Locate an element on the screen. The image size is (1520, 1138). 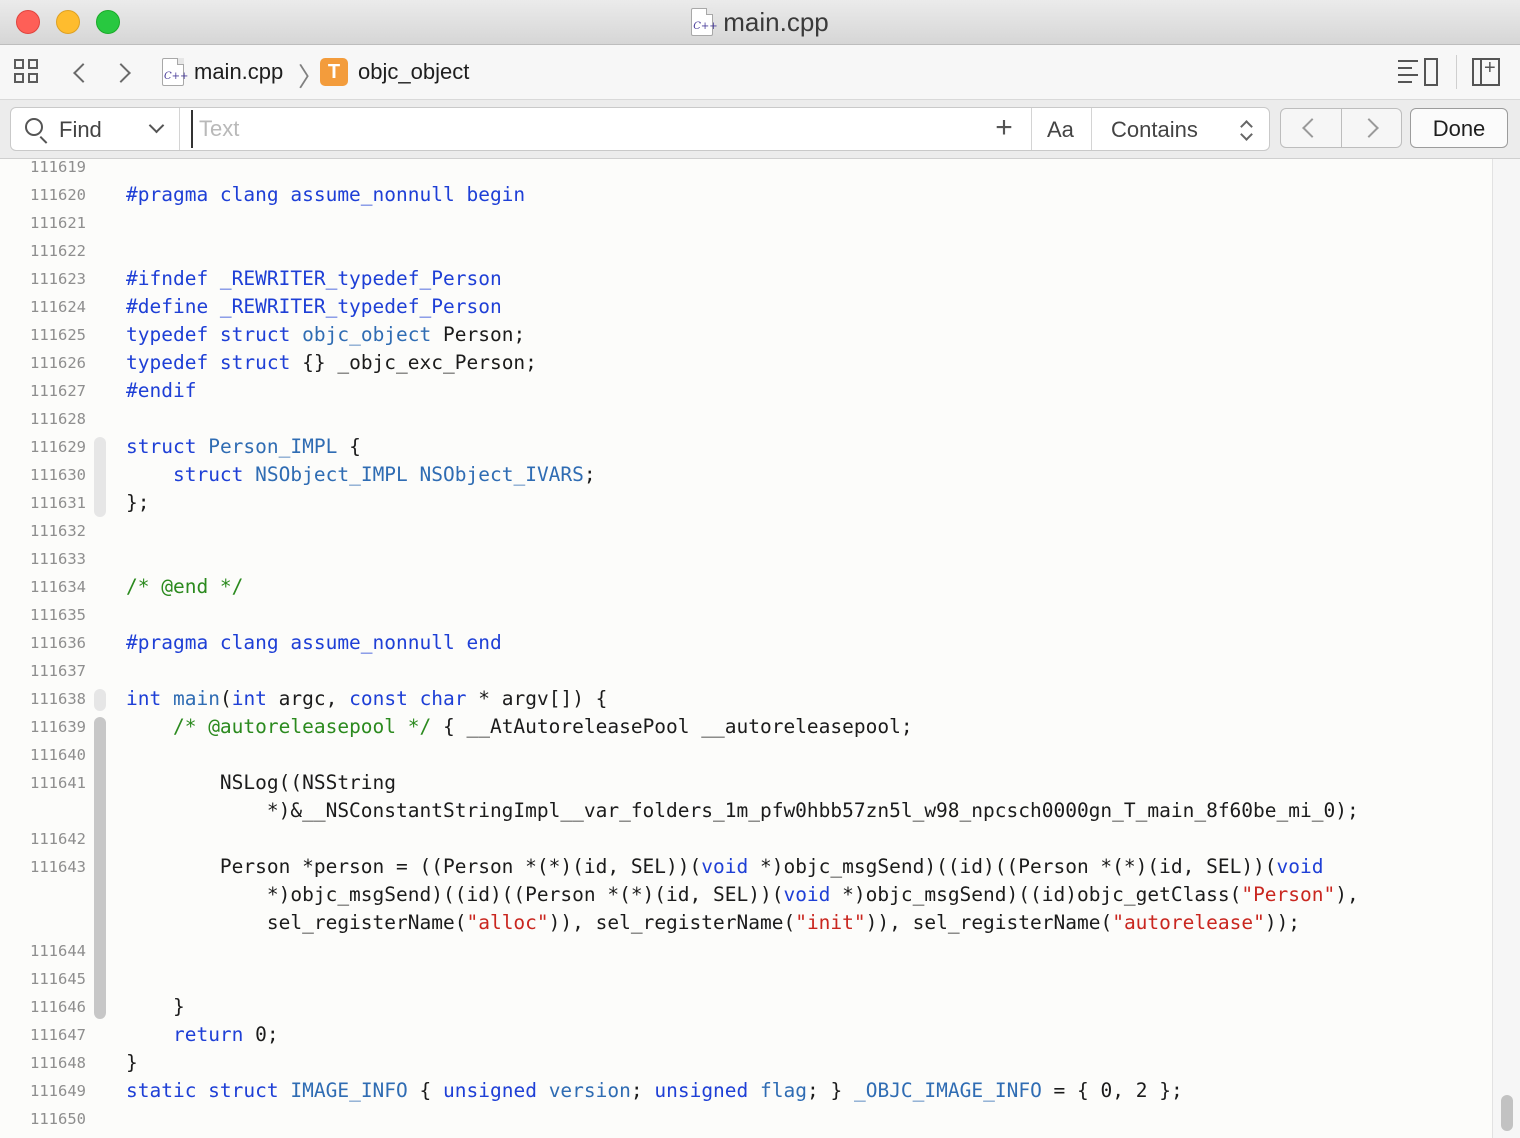
code-text: #pragma clang assume_nonnull begin is located at coordinates (326, 194).